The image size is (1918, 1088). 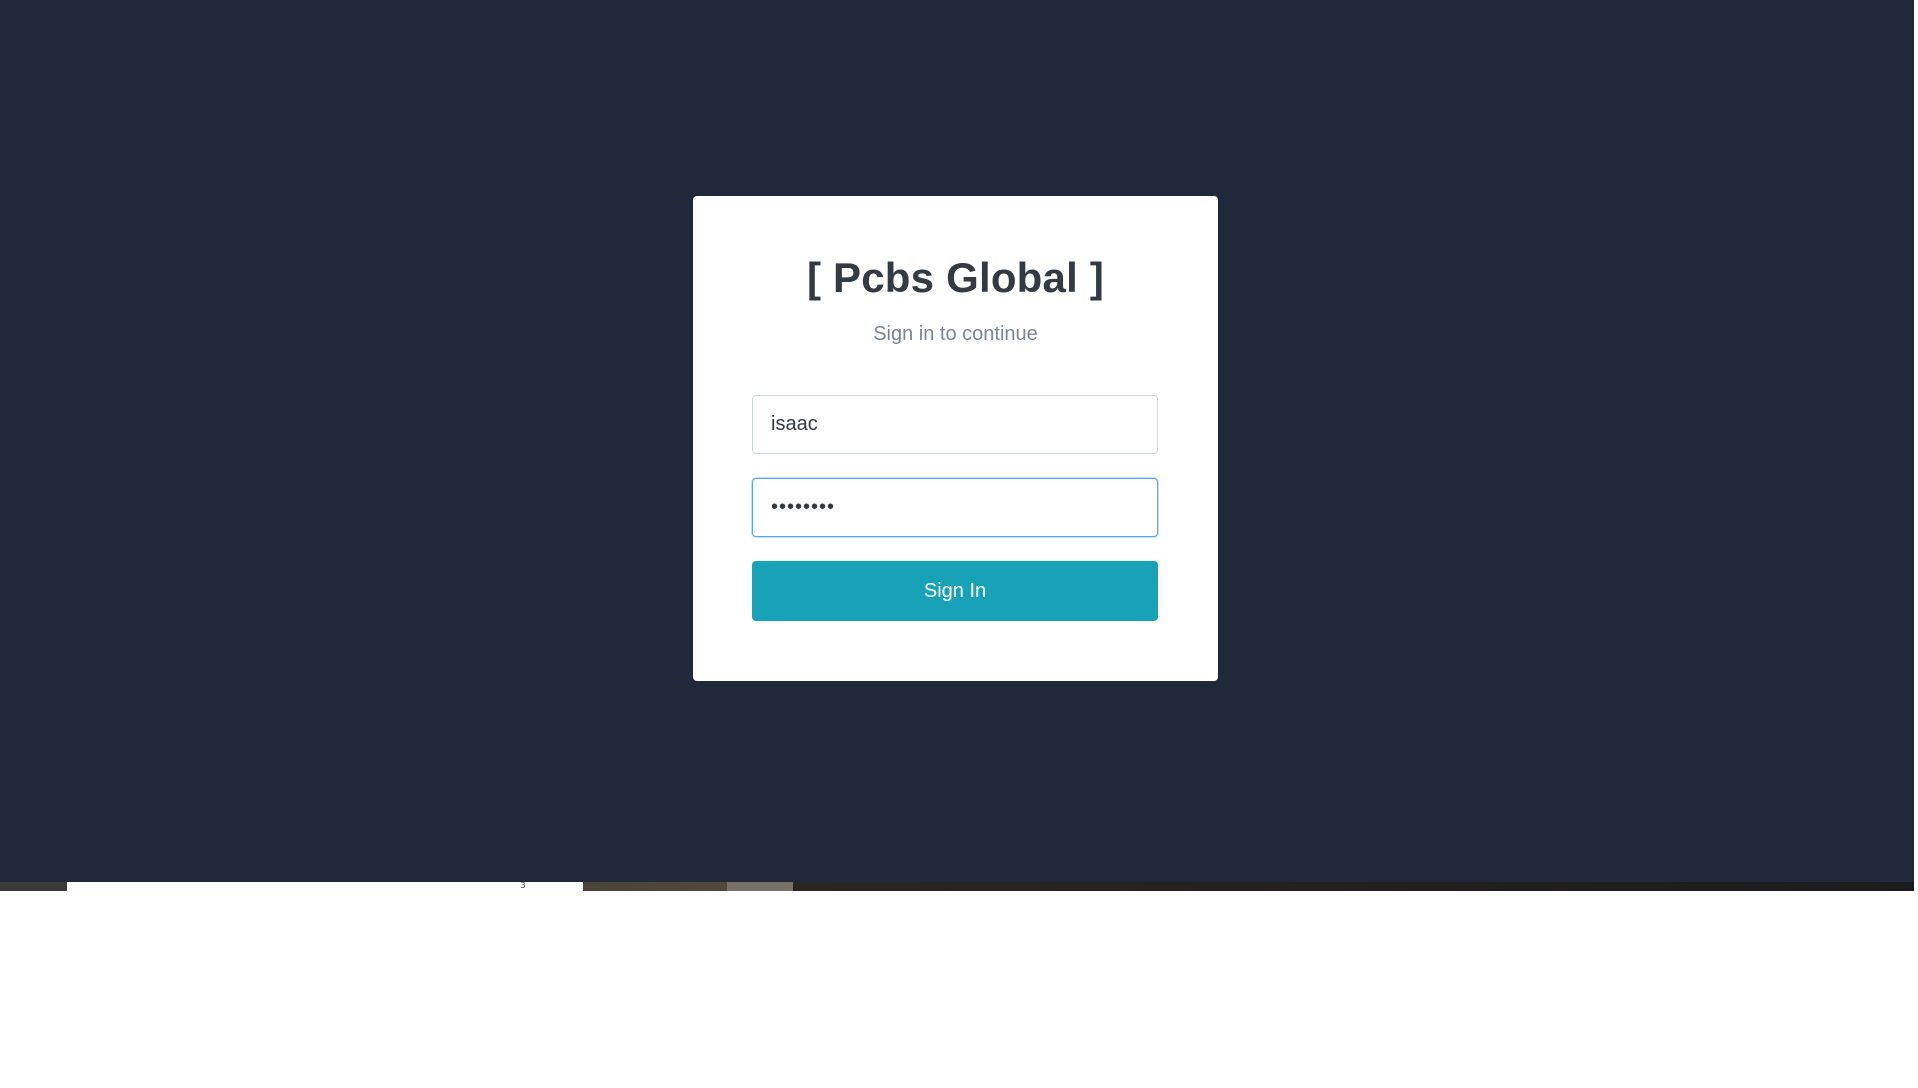 I want to click on taskbar-badge: 3, so click(x=523, y=885).